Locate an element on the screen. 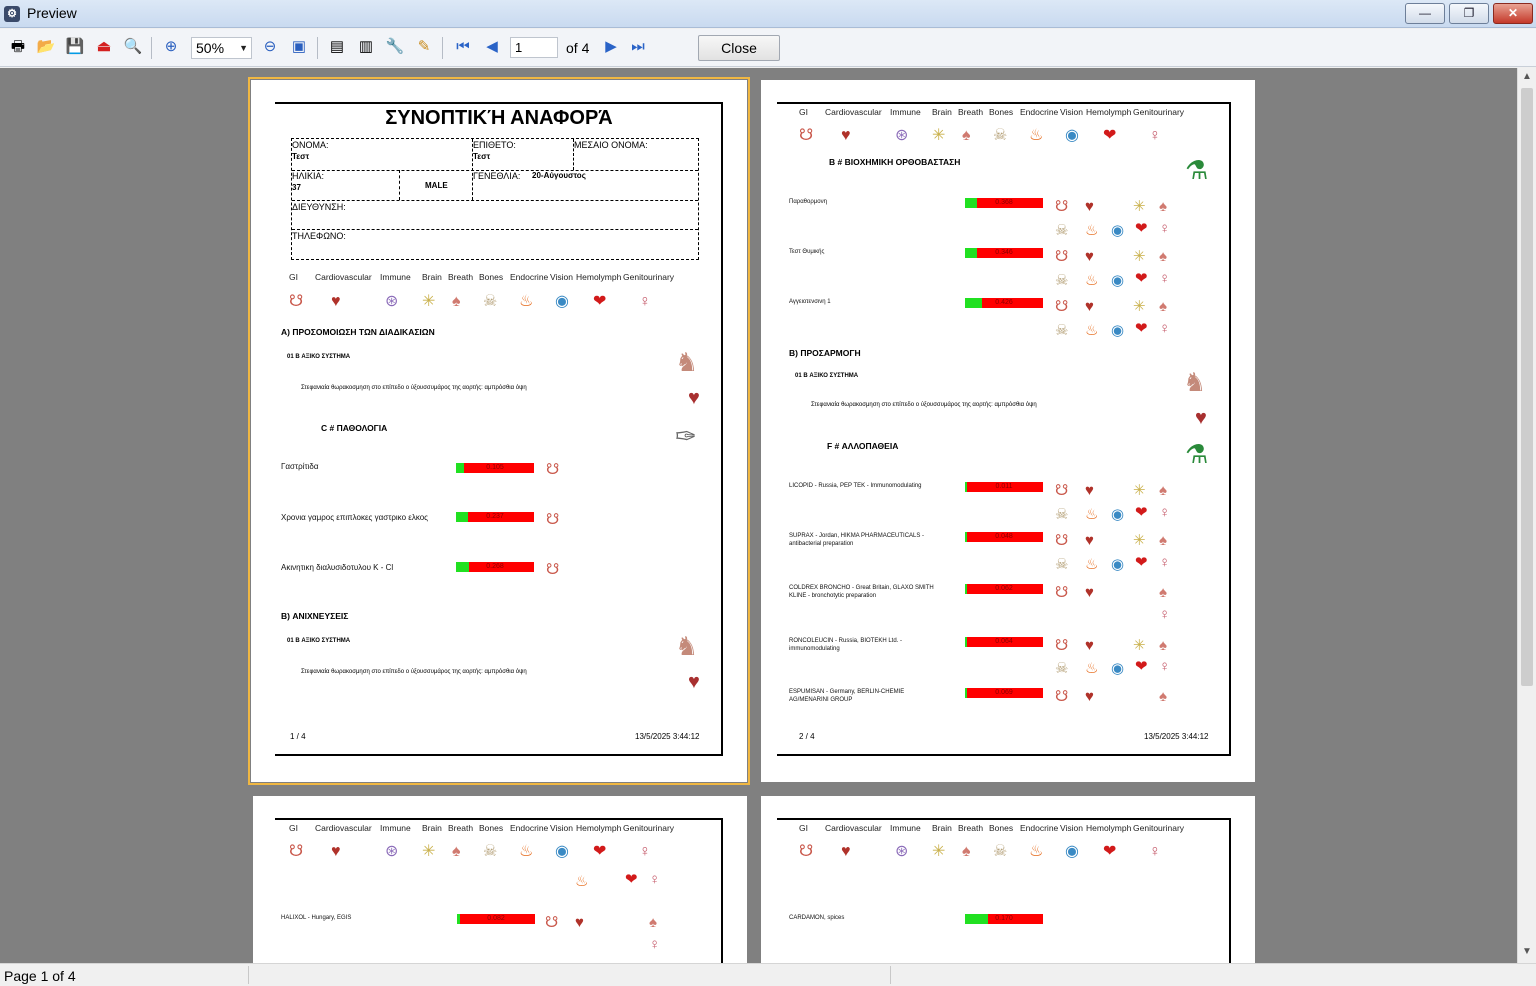 This screenshot has height=986, width=1536. category-label: Breath is located at coordinates (971, 112).